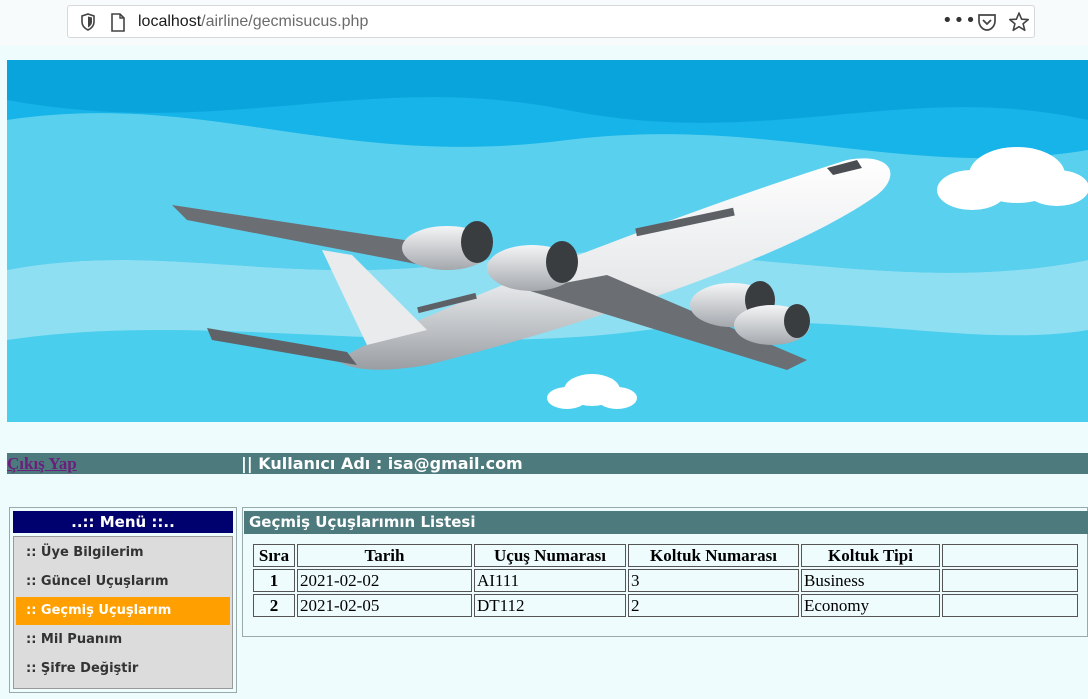 This screenshot has width=1088, height=699. What do you see at coordinates (1010, 555) in the screenshot?
I see `column-header` at bounding box center [1010, 555].